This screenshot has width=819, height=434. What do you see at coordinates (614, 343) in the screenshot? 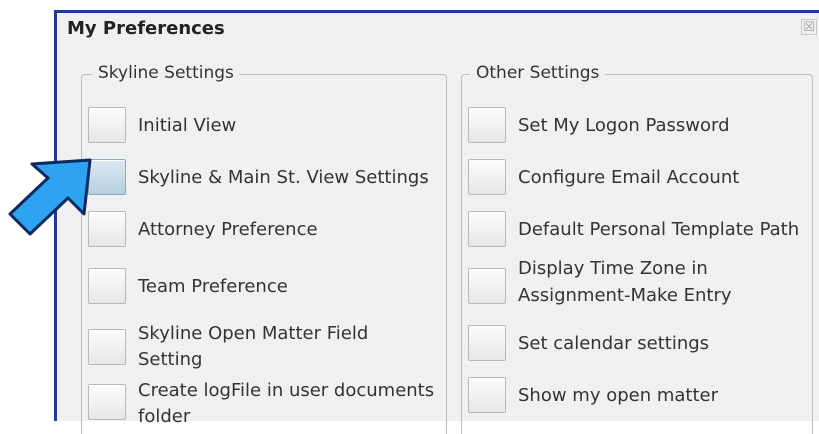
I see `set-calendar-settings-label: Set calendar settings` at bounding box center [614, 343].